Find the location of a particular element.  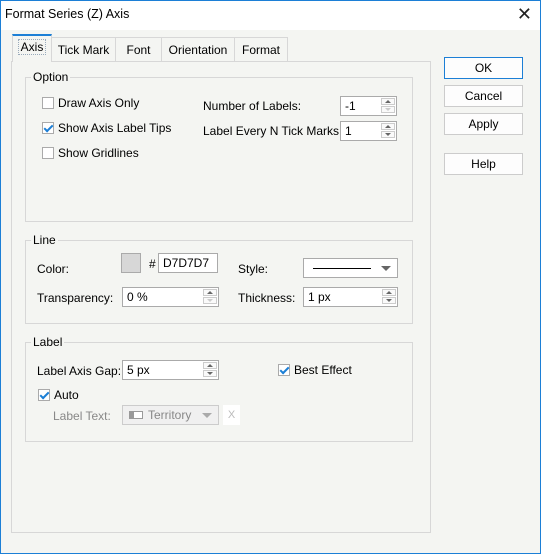

tab-axis-label: Axis is located at coordinates (32, 47).